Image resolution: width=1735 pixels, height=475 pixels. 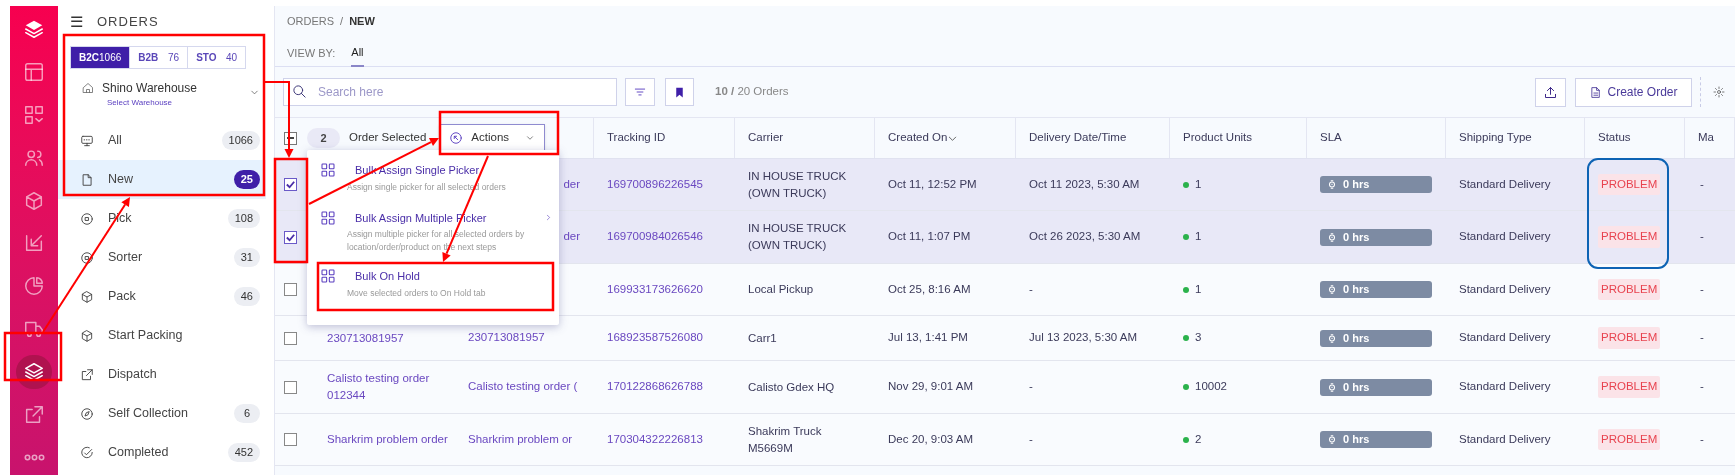 What do you see at coordinates (34, 372) in the screenshot?
I see `rail-button` at bounding box center [34, 372].